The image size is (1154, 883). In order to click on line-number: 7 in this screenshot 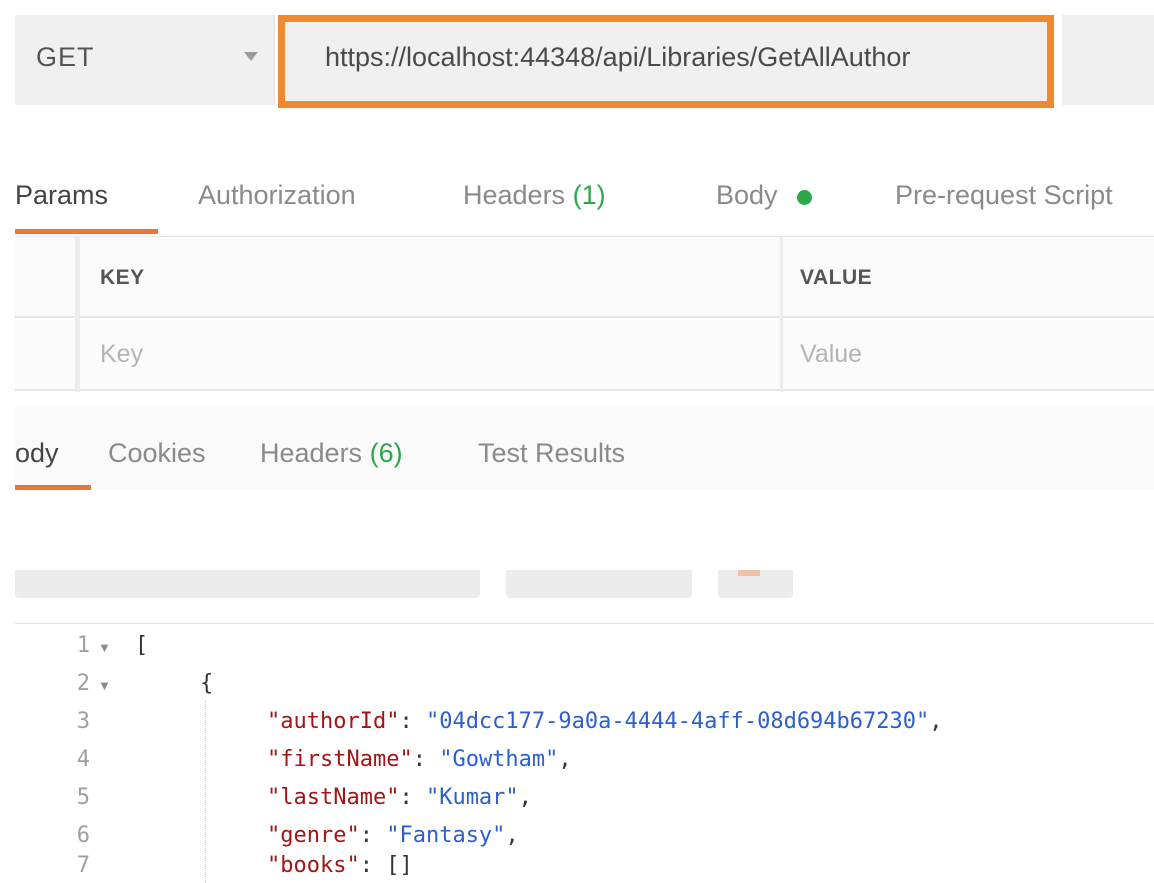, I will do `click(83, 865)`.